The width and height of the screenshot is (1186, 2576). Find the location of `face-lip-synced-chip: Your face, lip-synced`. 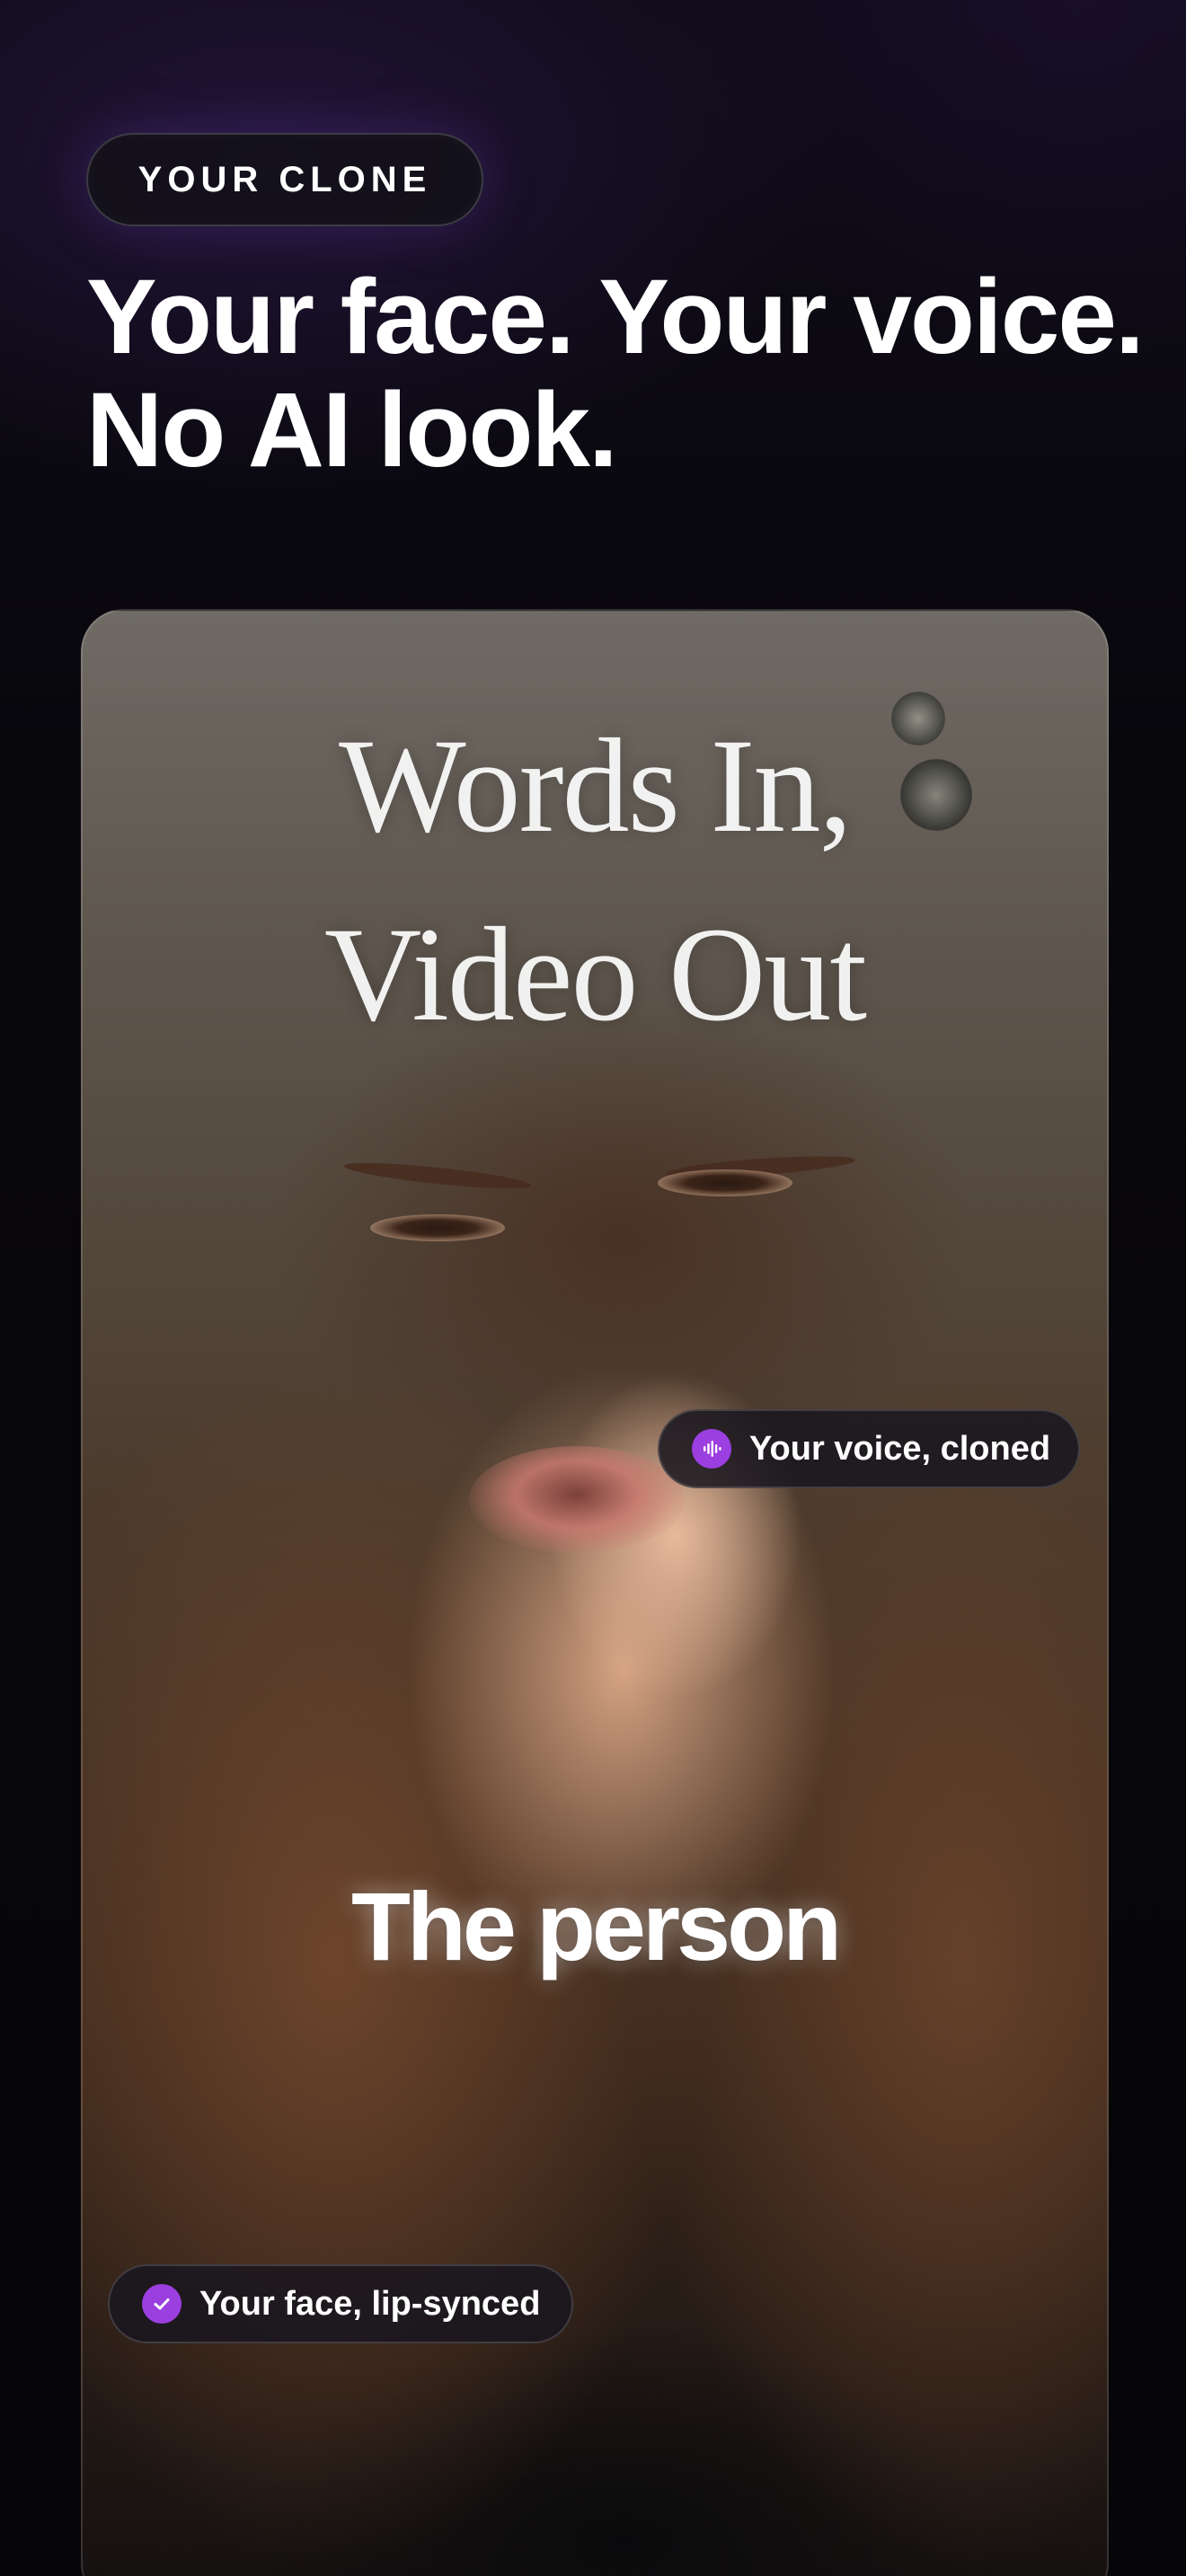

face-lip-synced-chip: Your face, lip-synced is located at coordinates (340, 2303).